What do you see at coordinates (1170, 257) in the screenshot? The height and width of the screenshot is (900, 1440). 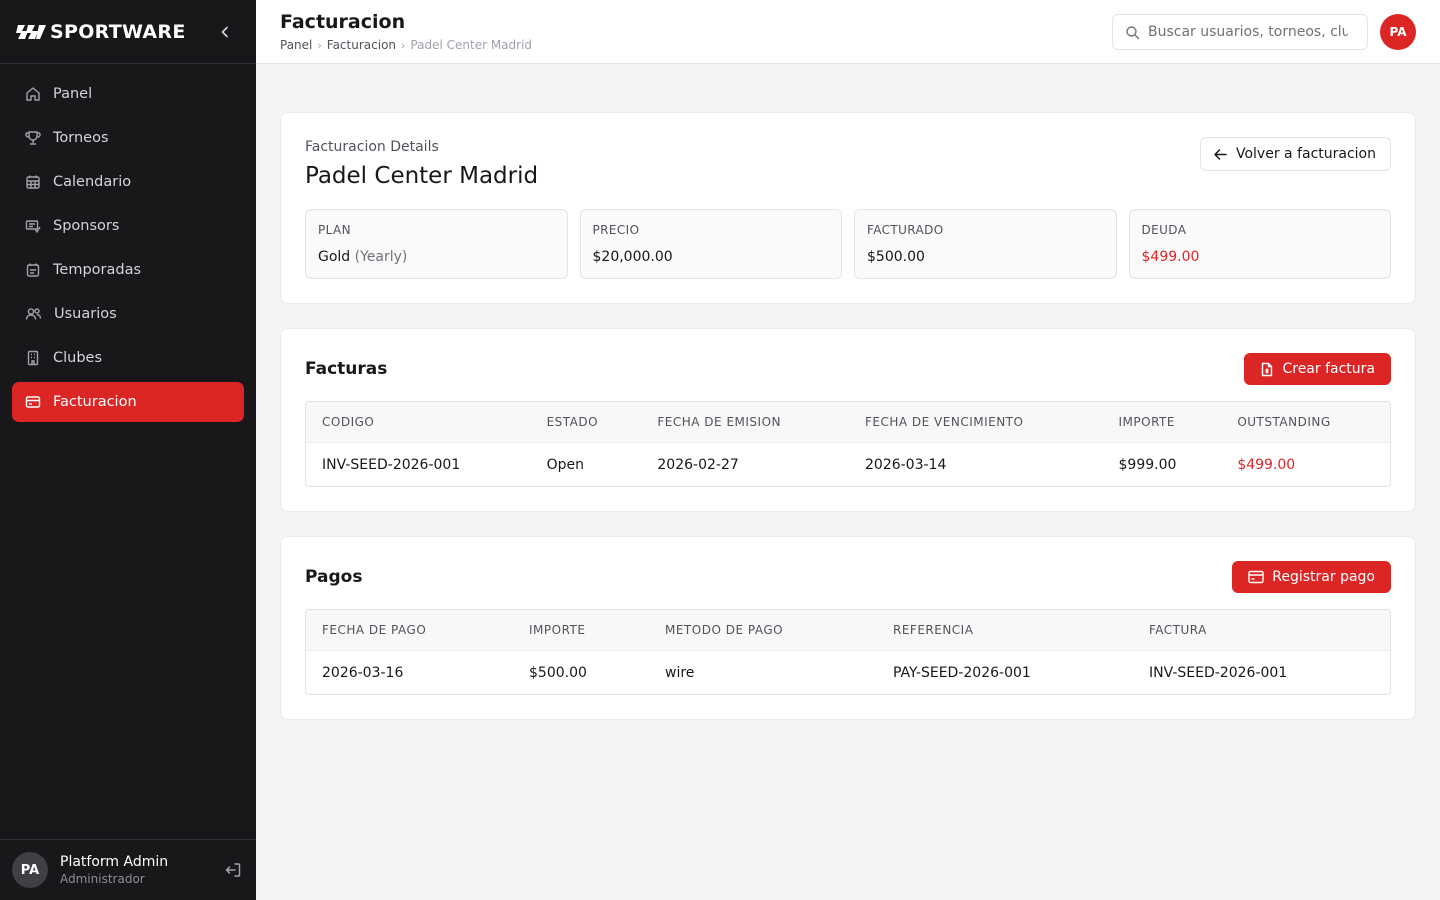 I see `stat-value: $499.00` at bounding box center [1170, 257].